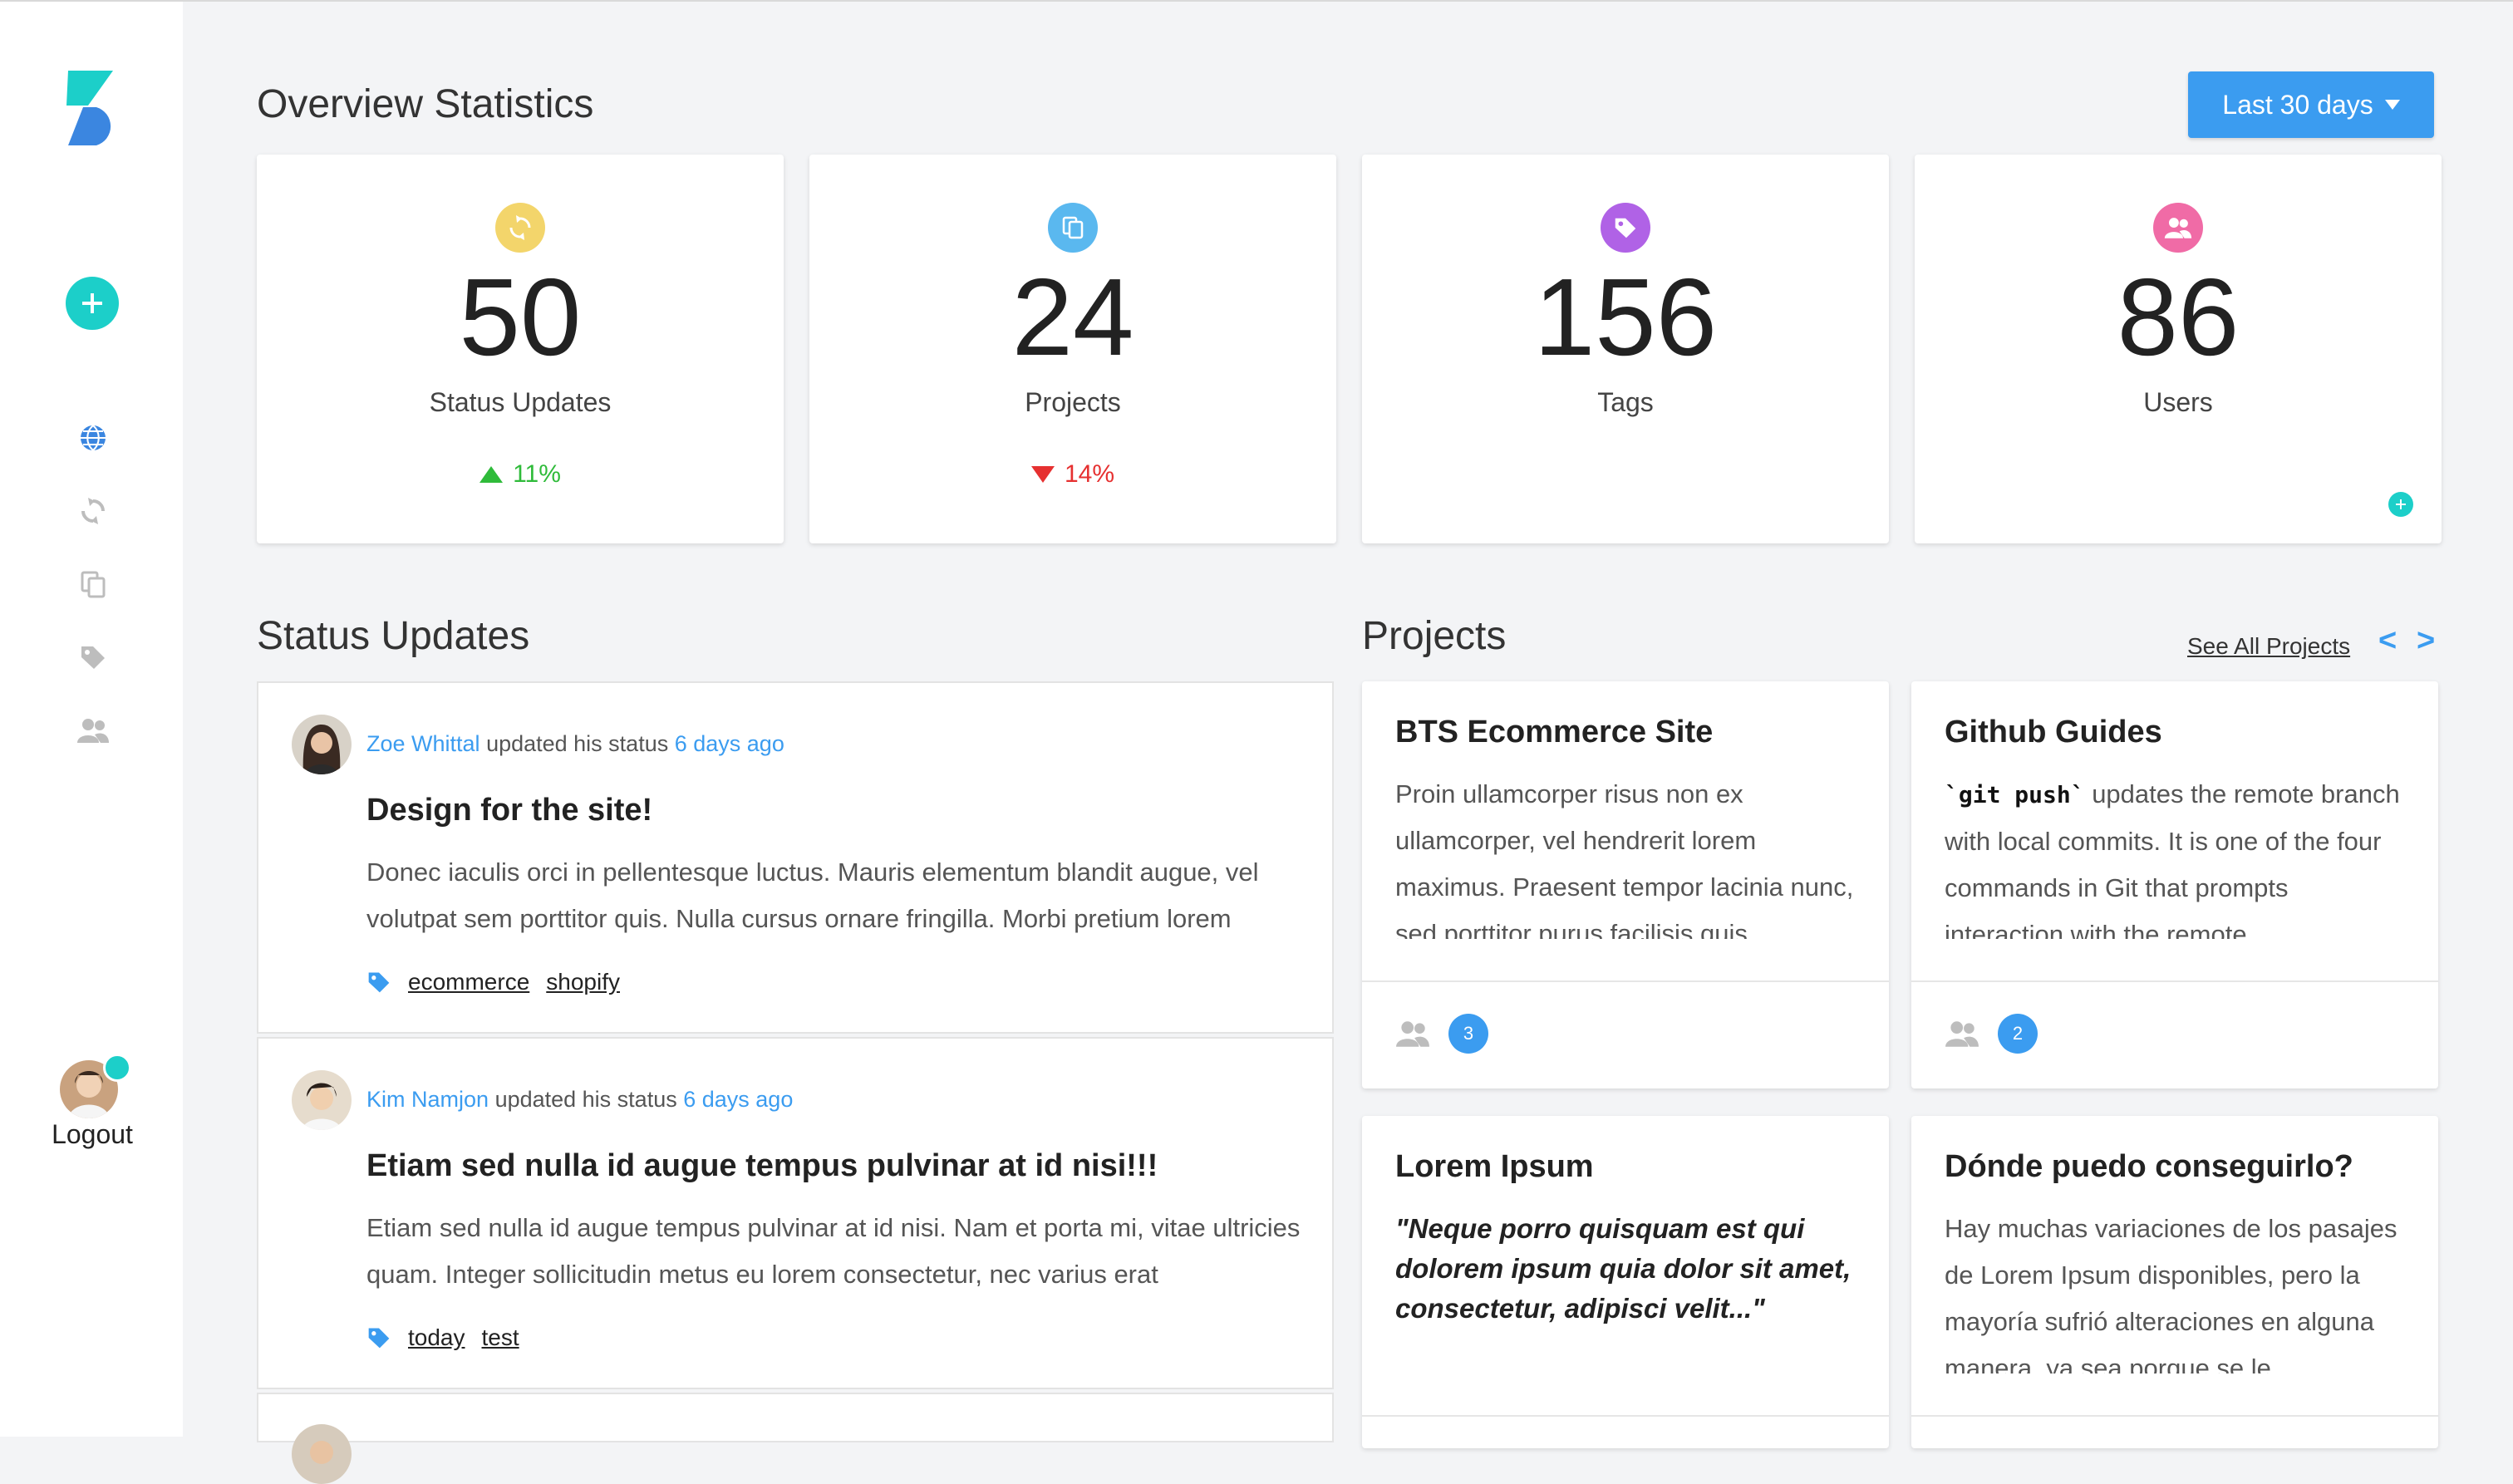  Describe the element at coordinates (90, 108) in the screenshot. I see `app-logo` at that location.